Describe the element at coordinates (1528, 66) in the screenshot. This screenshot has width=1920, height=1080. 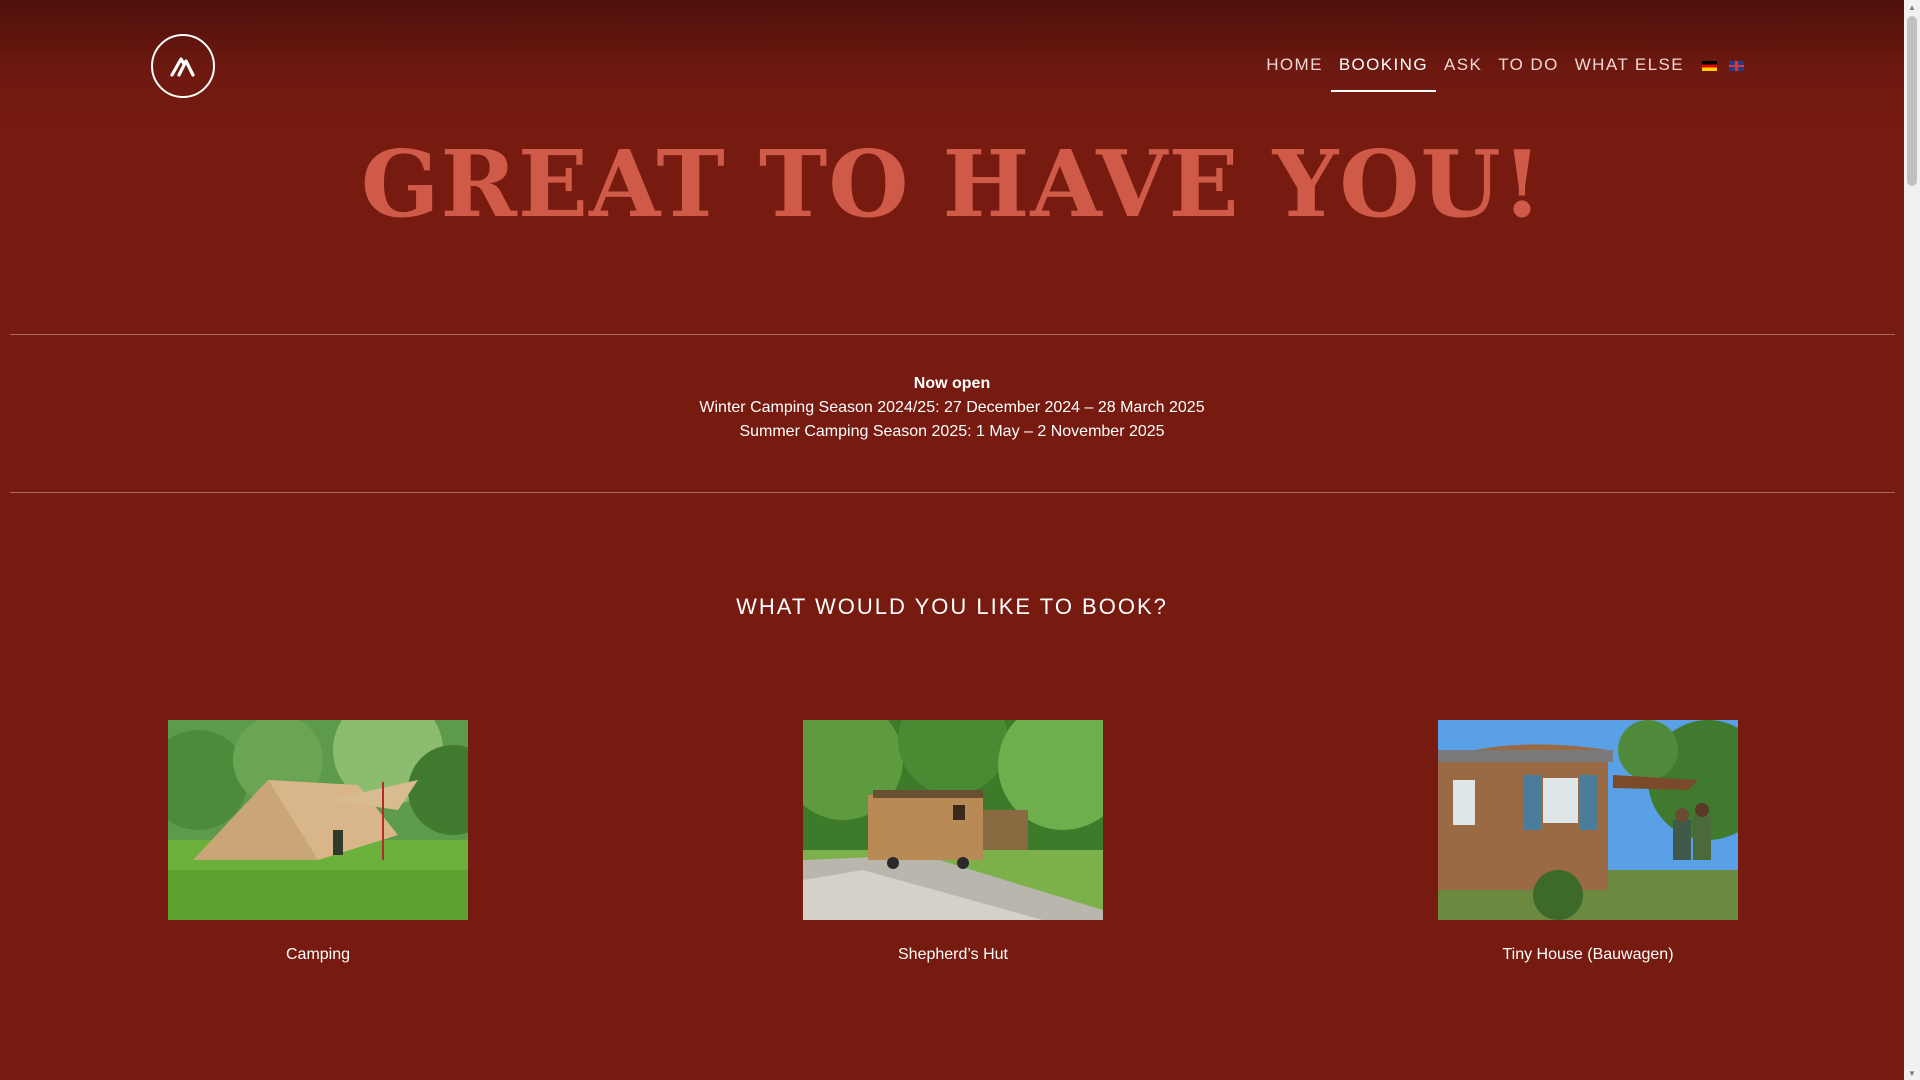
I see `nav-to-do: TO DO` at that location.